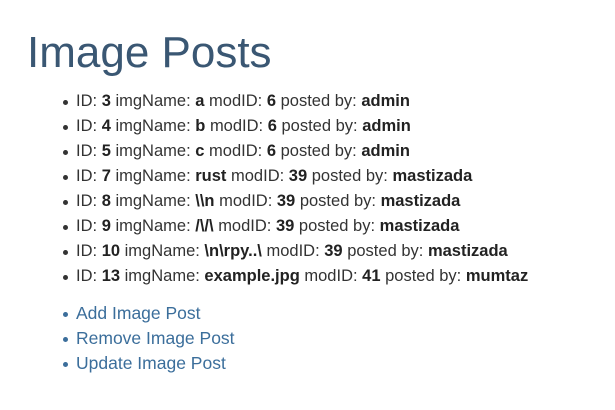 This screenshot has height=410, width=615. I want to click on post-id: 9, so click(106, 226).